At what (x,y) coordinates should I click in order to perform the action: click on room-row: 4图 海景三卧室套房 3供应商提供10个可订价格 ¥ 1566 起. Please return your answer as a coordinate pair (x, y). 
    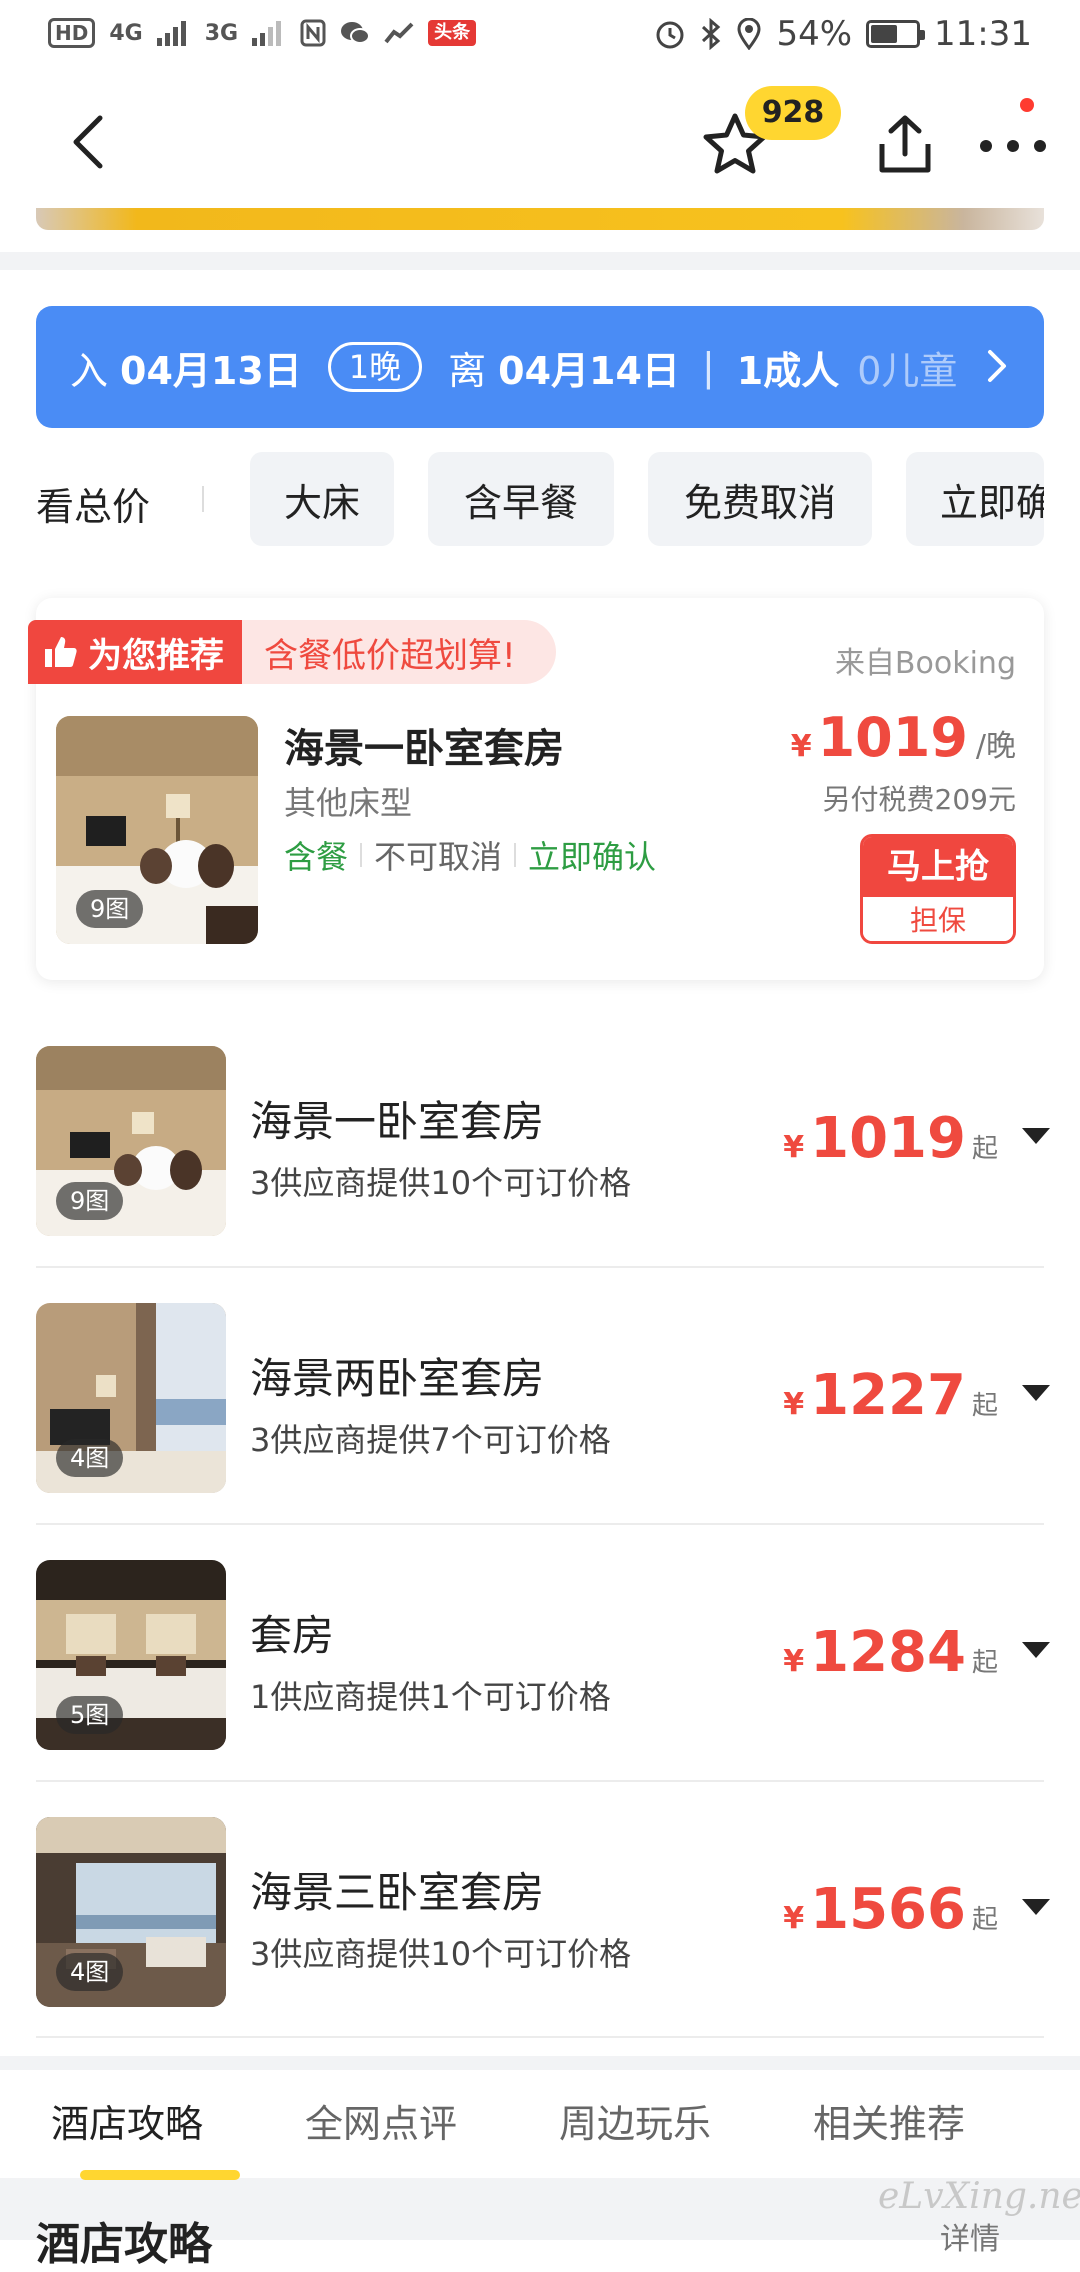
    Looking at the image, I should click on (540, 1945).